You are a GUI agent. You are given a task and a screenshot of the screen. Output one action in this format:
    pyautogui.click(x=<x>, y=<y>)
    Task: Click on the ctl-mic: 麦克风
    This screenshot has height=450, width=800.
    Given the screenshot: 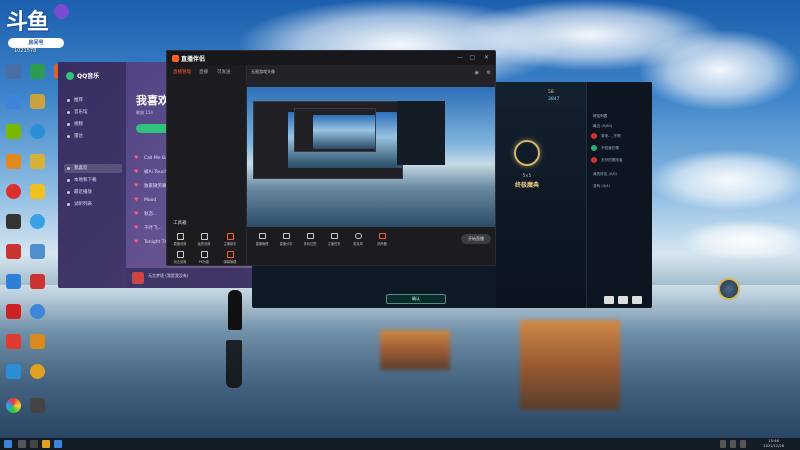 What is the action you would take?
    pyautogui.click(x=358, y=239)
    